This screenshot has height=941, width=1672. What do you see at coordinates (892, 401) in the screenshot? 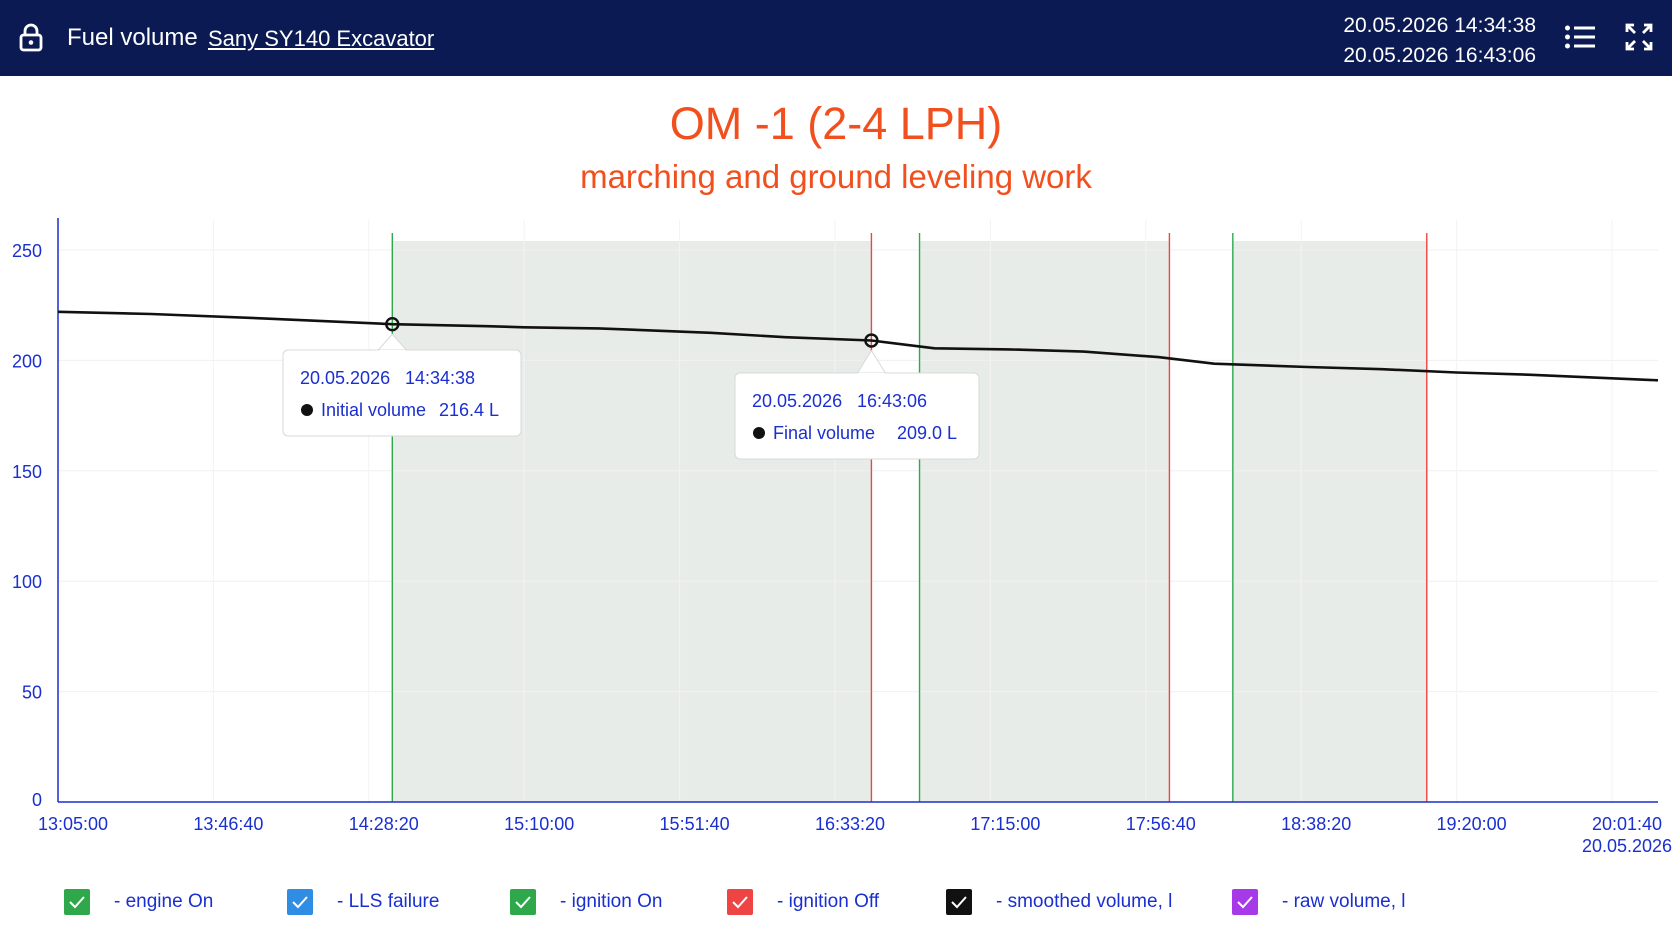
I see `tooltip-time: 16:43:06` at bounding box center [892, 401].